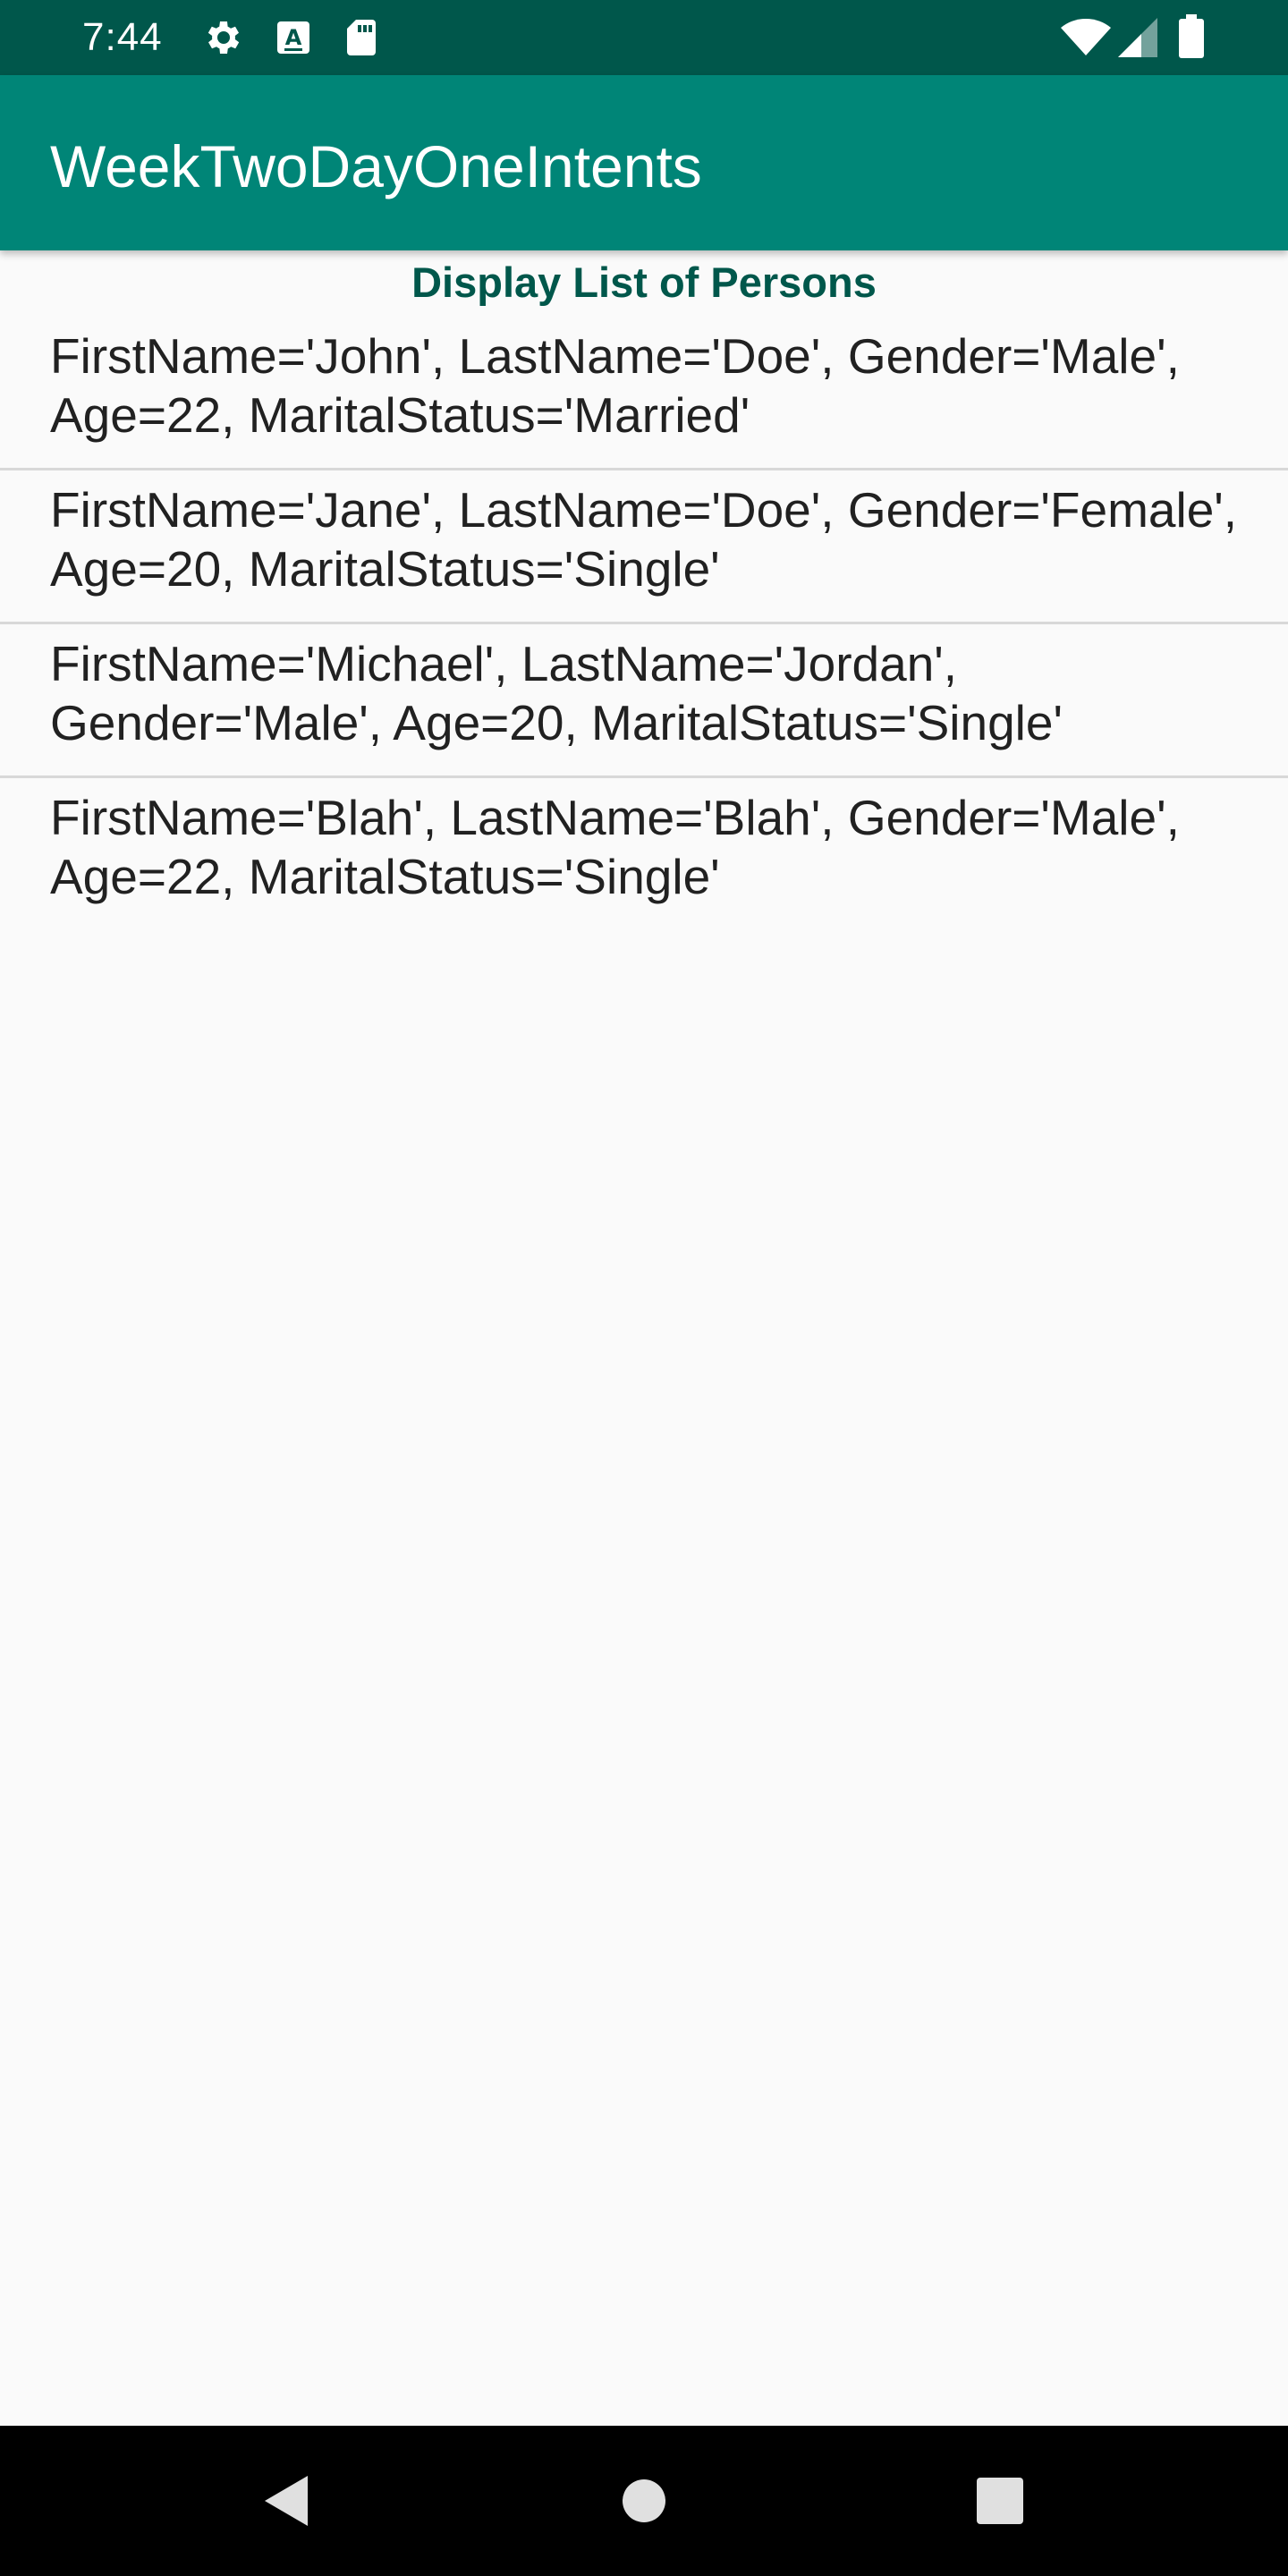 This screenshot has height=2576, width=1288. Describe the element at coordinates (385, 569) in the screenshot. I see `person-line: Age=20, MaritalStatus='Single'` at that location.